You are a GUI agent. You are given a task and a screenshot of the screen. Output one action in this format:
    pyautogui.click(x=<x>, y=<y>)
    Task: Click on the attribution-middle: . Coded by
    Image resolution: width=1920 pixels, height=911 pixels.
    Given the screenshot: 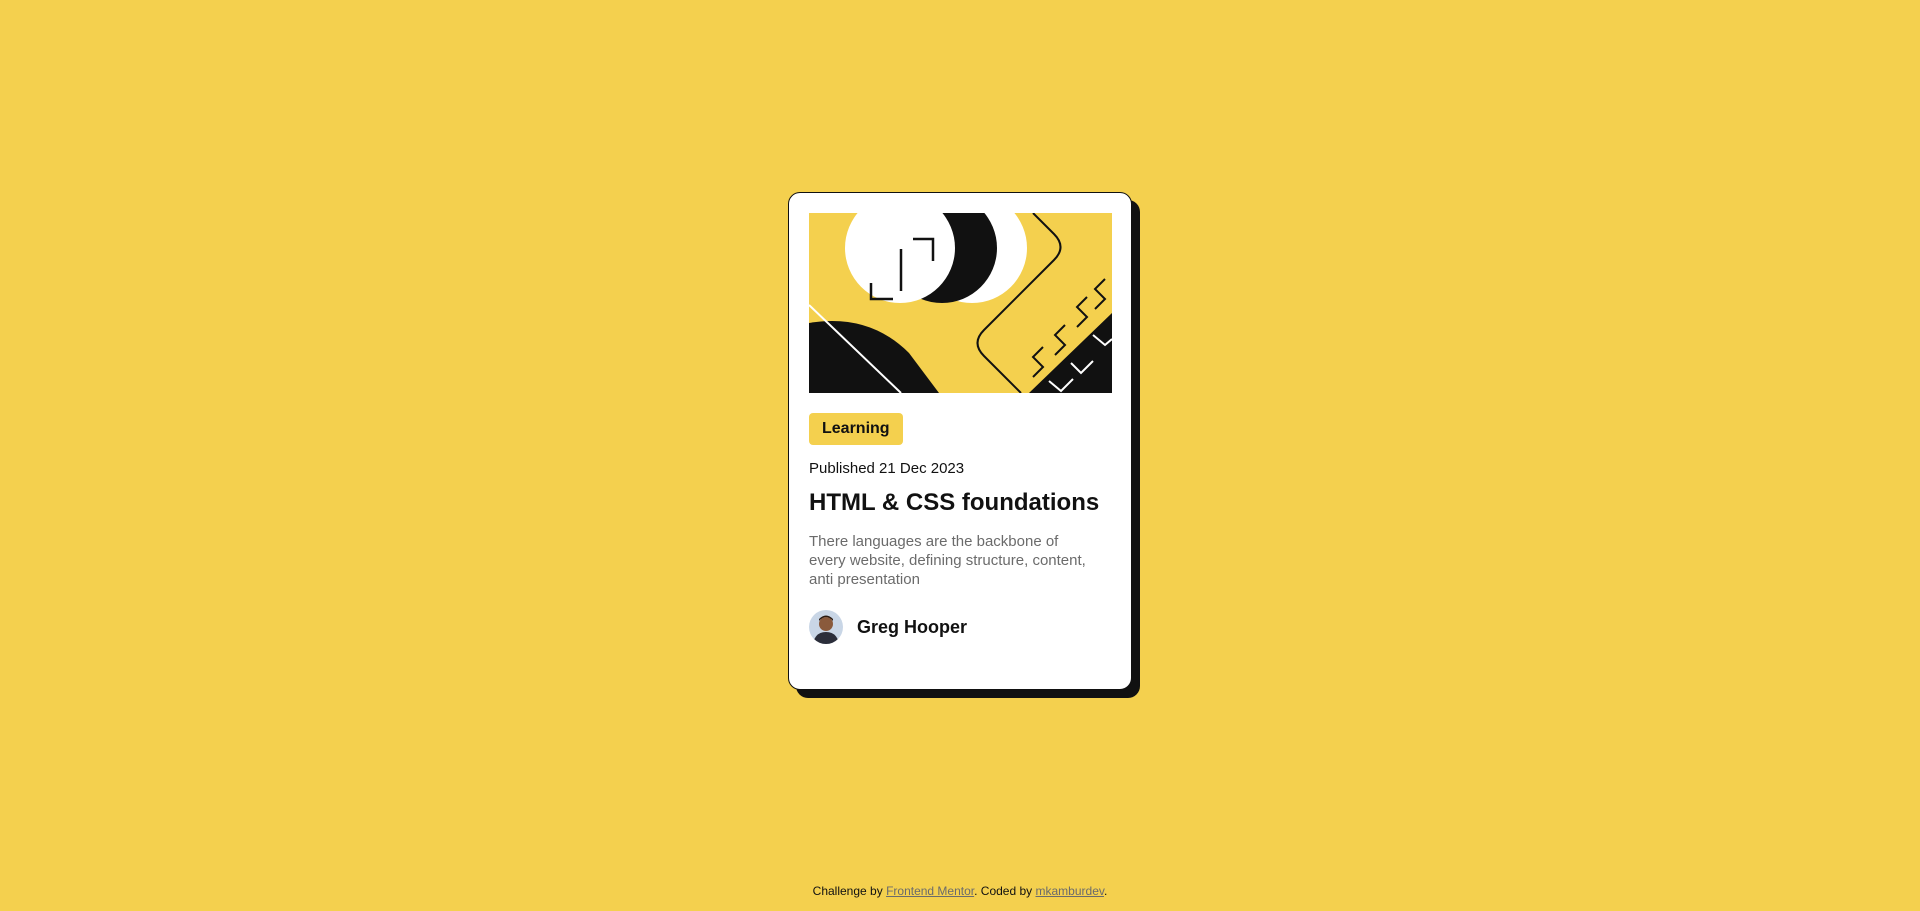 What is the action you would take?
    pyautogui.click(x=1003, y=891)
    